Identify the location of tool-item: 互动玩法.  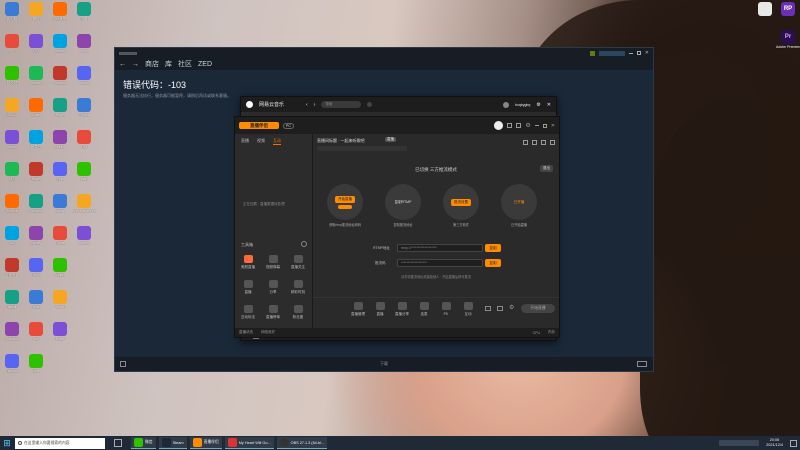
(248, 312).